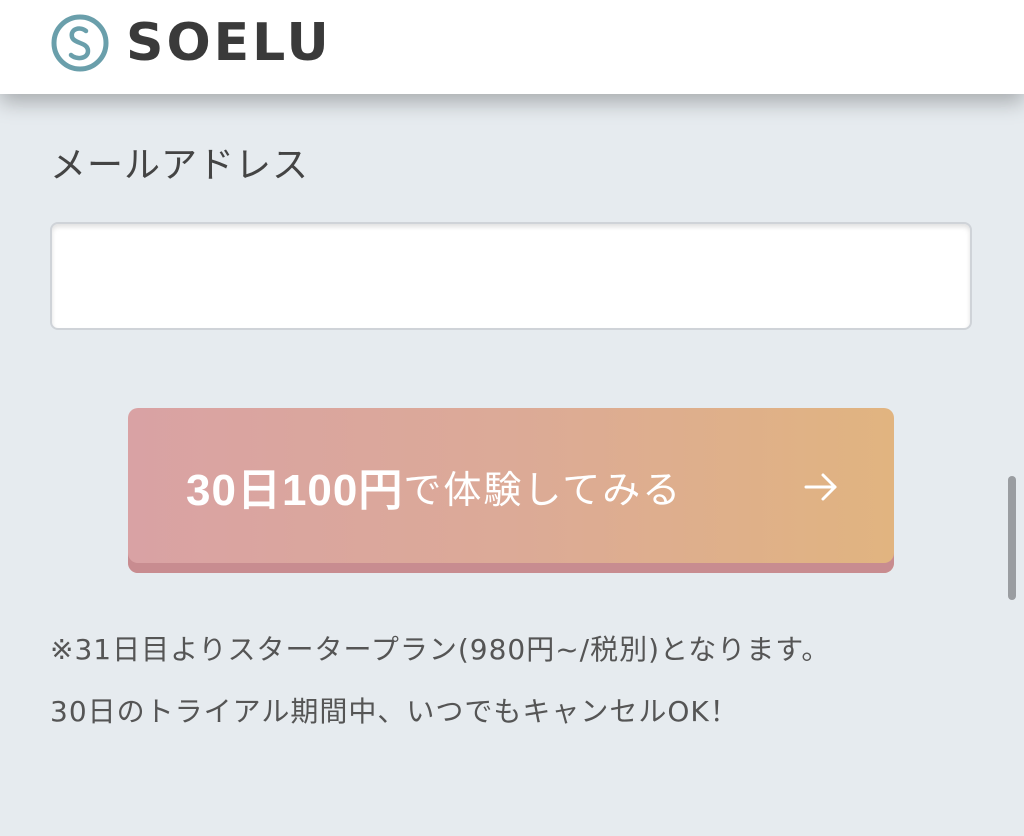 The width and height of the screenshot is (1024, 836). I want to click on trial-signup-button: 30日100円 で体験してみる, so click(511, 490).